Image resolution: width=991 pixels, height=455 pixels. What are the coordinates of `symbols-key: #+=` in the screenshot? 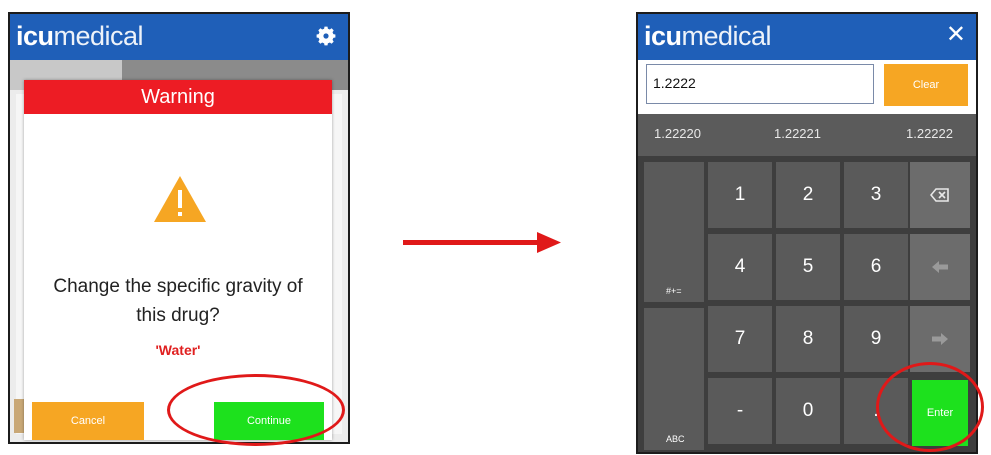 It's located at (674, 232).